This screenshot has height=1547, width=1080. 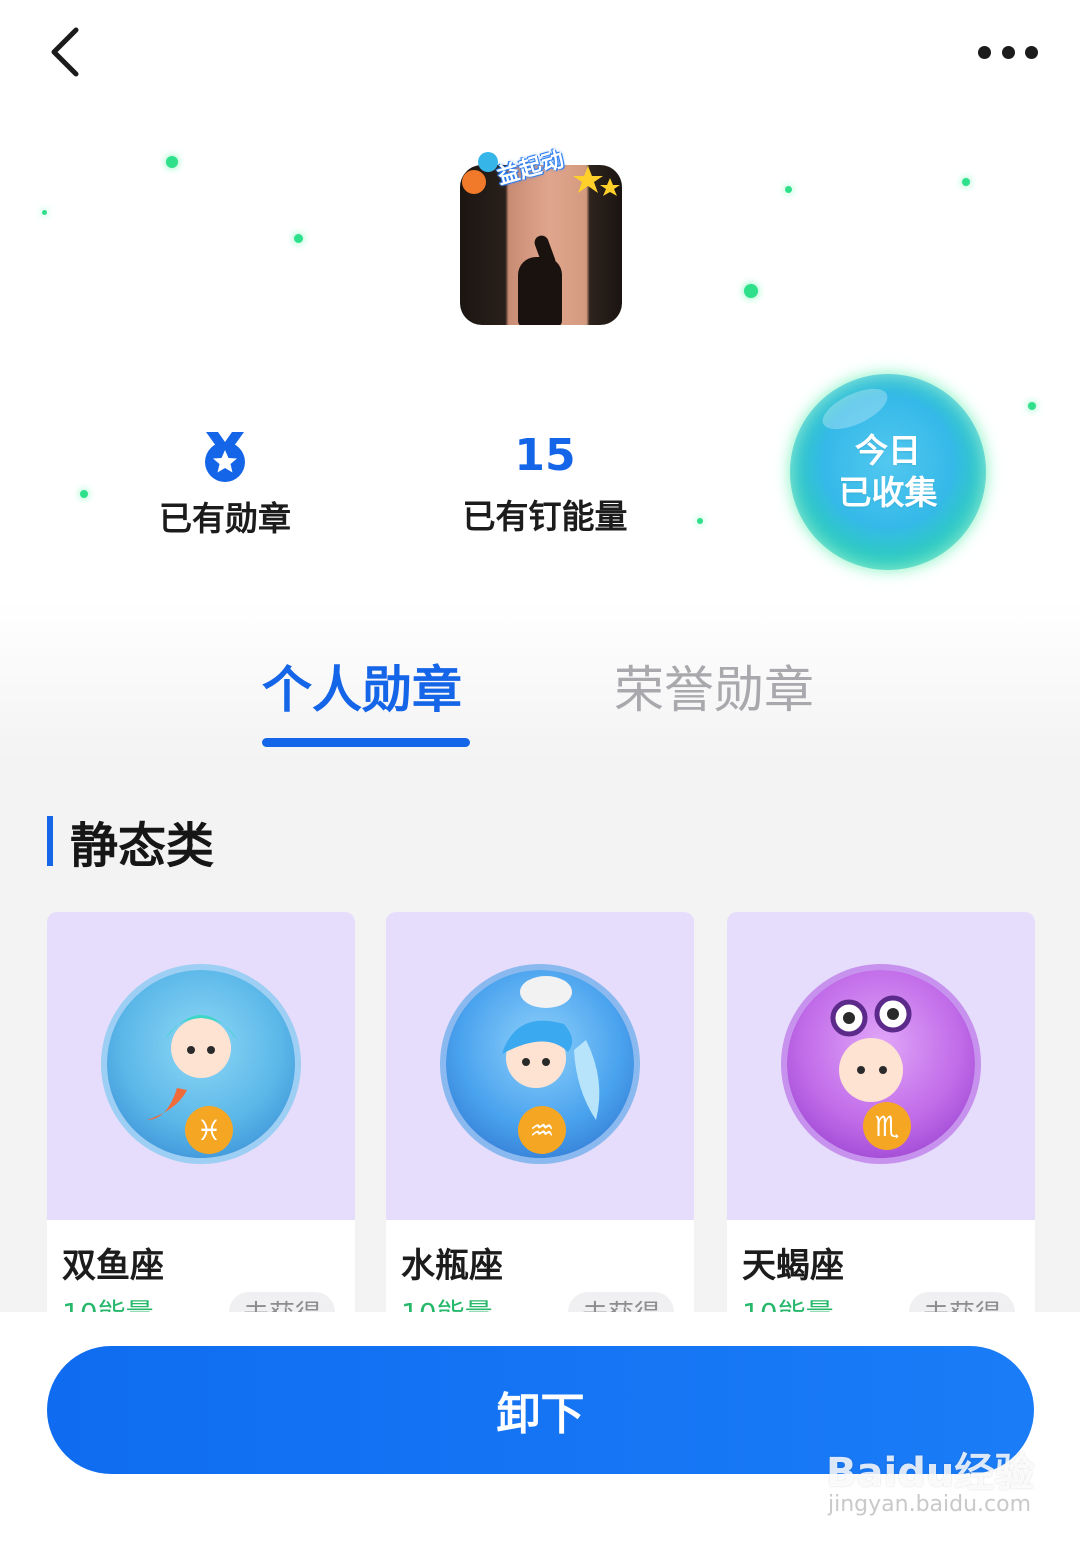 What do you see at coordinates (545, 484) in the screenshot?
I see `owned-energy: 15 已有钉能量` at bounding box center [545, 484].